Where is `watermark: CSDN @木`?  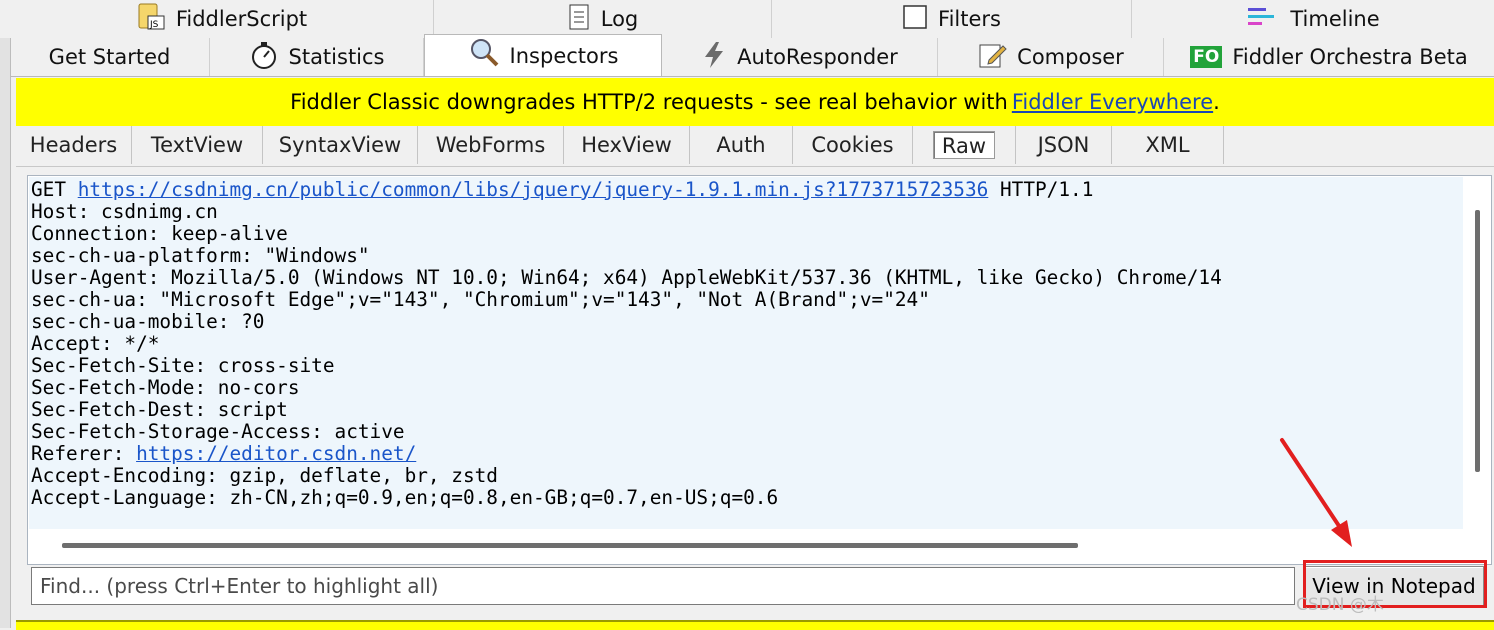
watermark: CSDN @木 is located at coordinates (1340, 605).